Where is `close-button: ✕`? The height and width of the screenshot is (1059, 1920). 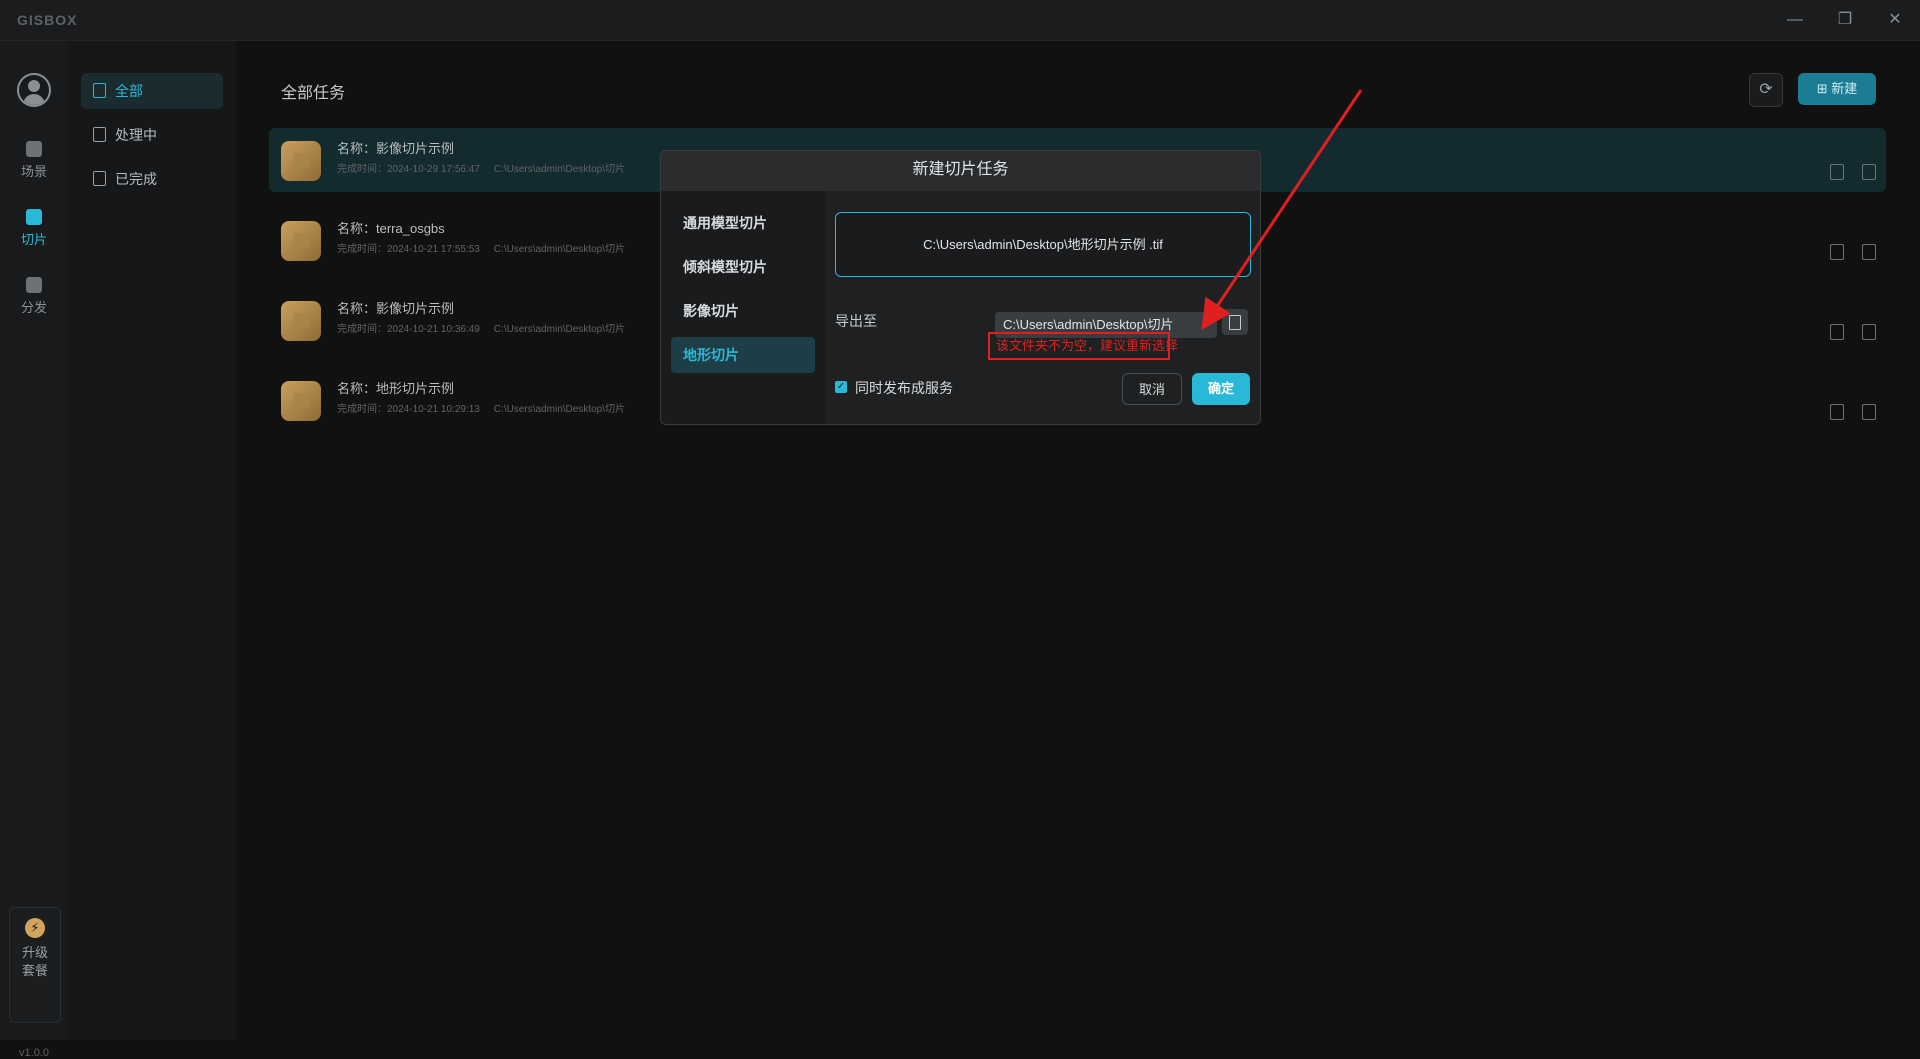
close-button: ✕ is located at coordinates (1895, 20).